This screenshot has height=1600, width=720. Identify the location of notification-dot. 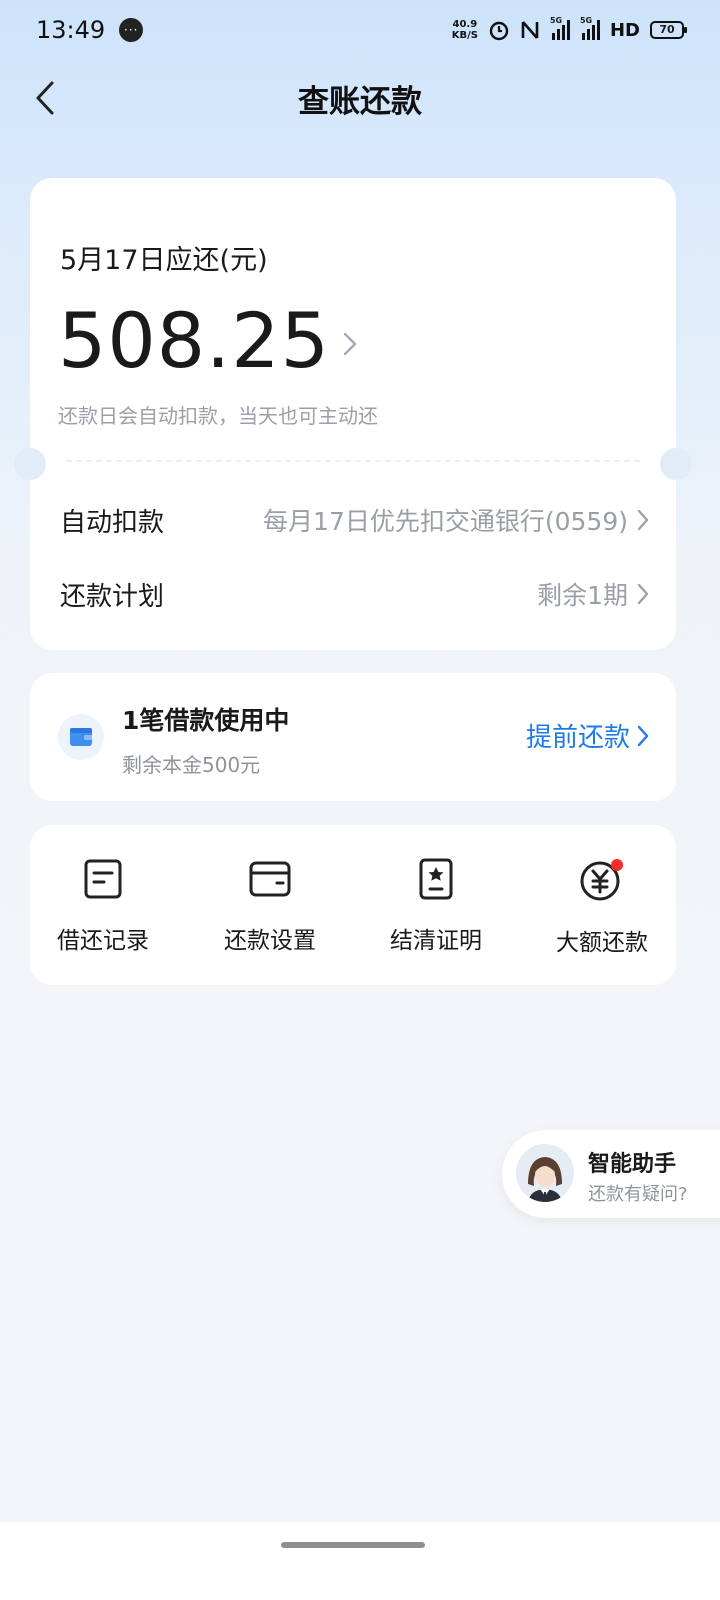
(617, 865).